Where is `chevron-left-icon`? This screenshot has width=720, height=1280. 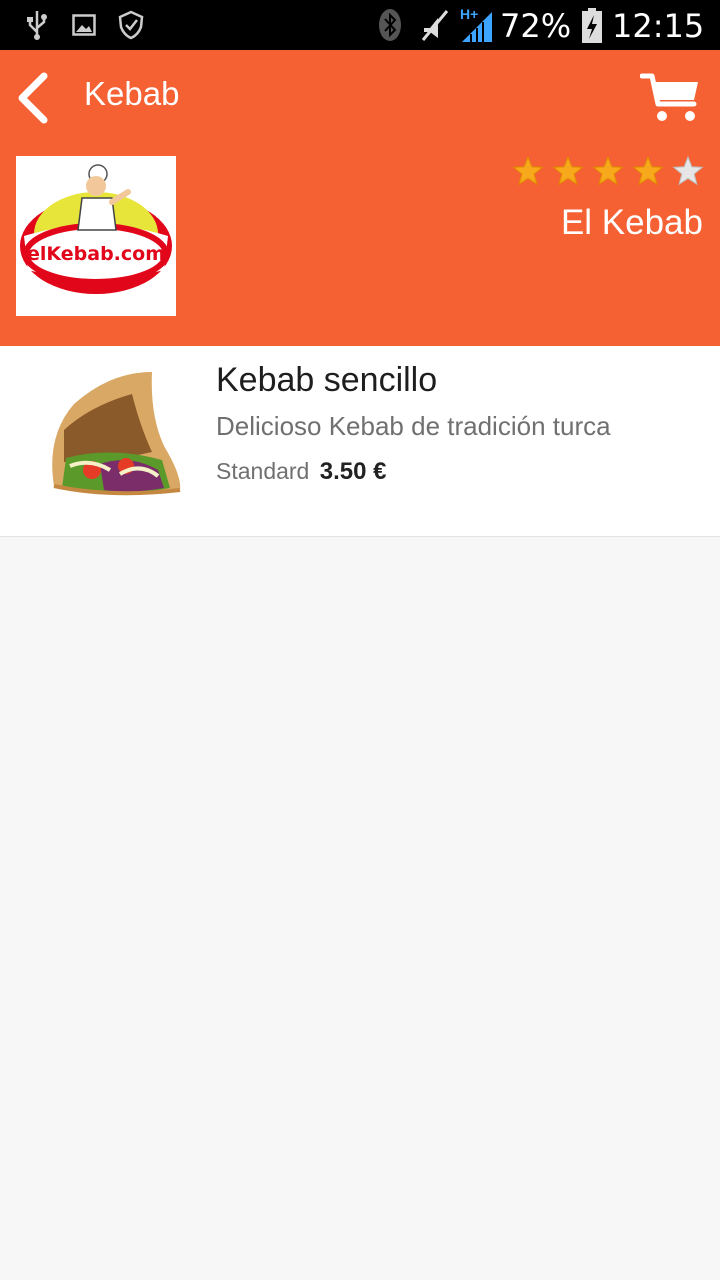 chevron-left-icon is located at coordinates (33, 98).